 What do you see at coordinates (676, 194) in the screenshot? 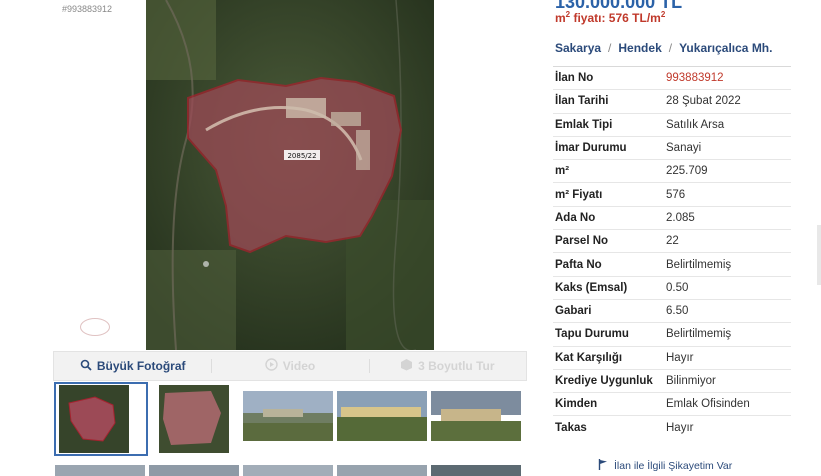
I see `detail-value: 576` at bounding box center [676, 194].